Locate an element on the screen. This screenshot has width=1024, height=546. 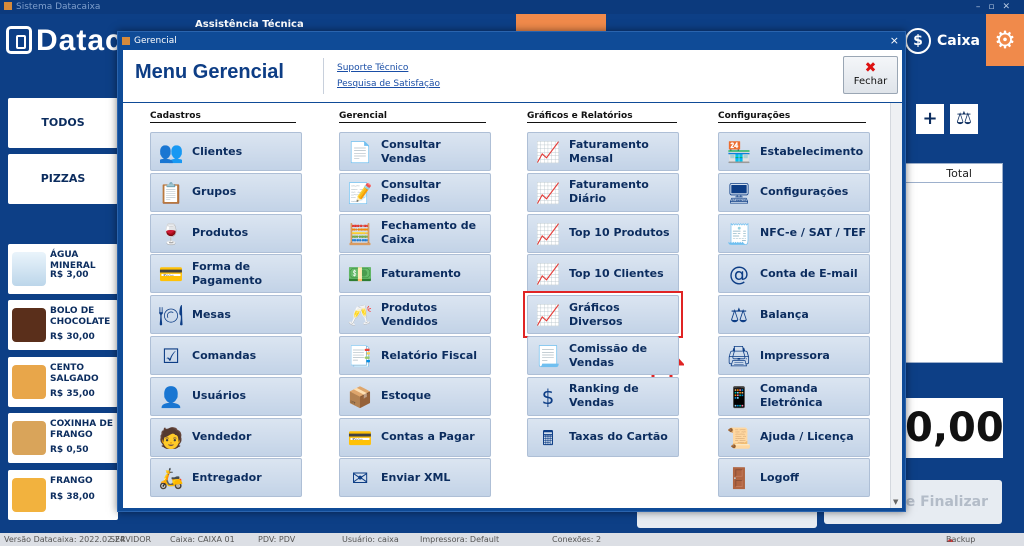
menu-button-comandas: ☑ Comandas is located at coordinates (226, 355).